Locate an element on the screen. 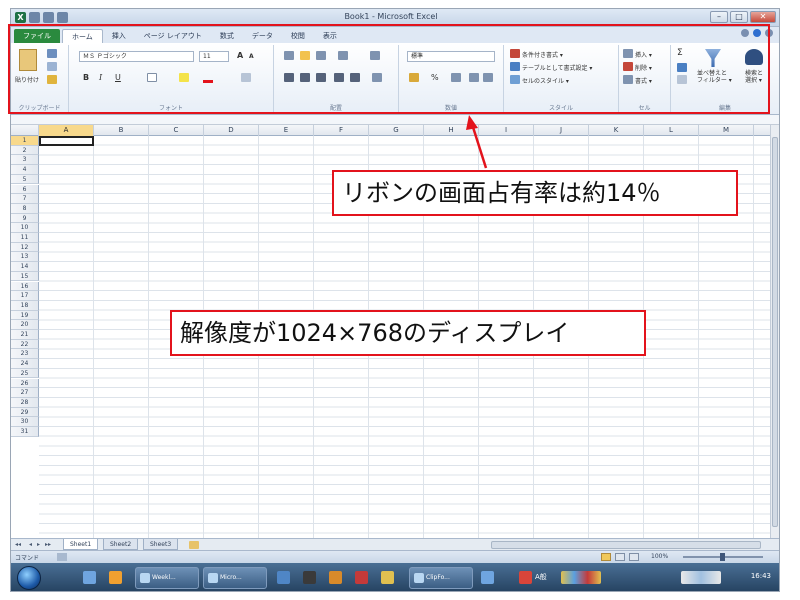  row-header-4: 4 is located at coordinates (25, 170).